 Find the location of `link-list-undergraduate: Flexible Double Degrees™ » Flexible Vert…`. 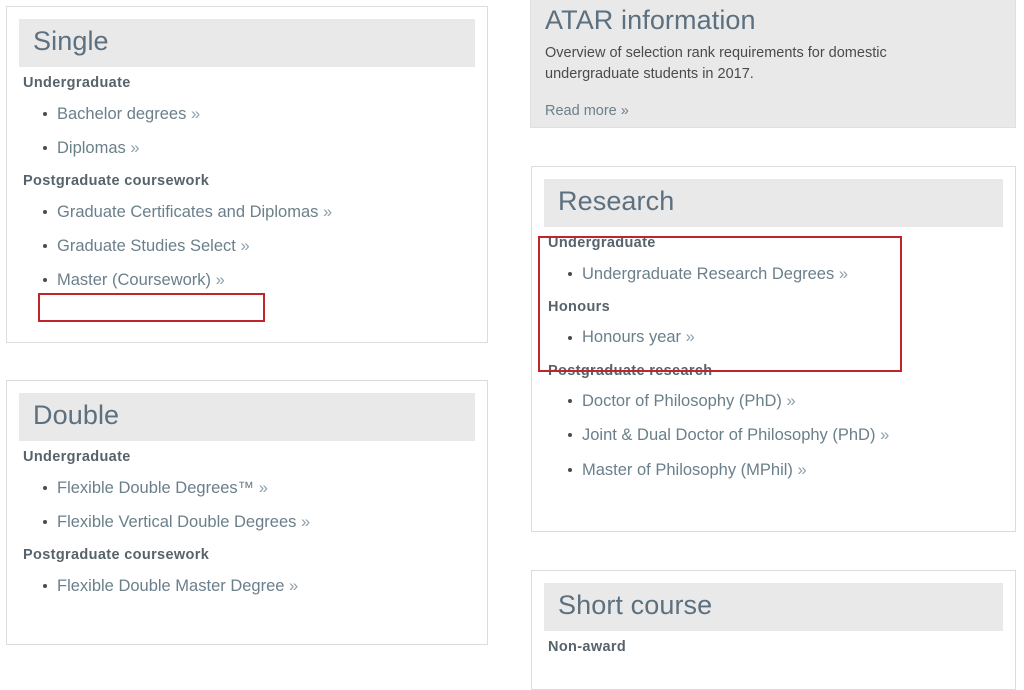

link-list-undergraduate: Flexible Double Degrees™ » Flexible Vert… is located at coordinates (246, 505).